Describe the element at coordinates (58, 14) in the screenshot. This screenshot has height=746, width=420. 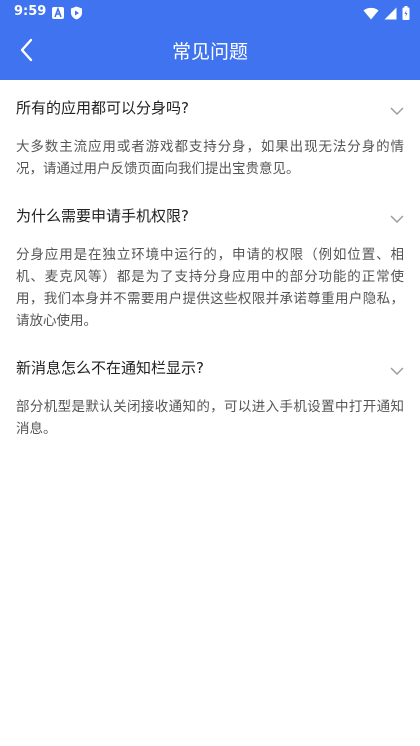
I see `a-letter-icon` at that location.